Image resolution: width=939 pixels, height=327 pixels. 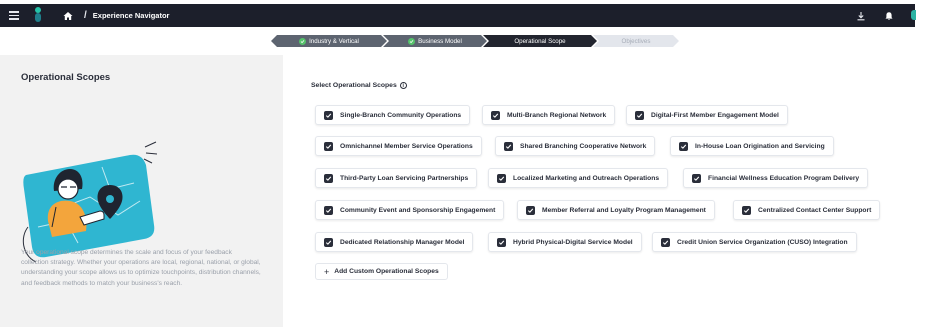 What do you see at coordinates (889, 15) in the screenshot?
I see `bell-icon` at bounding box center [889, 15].